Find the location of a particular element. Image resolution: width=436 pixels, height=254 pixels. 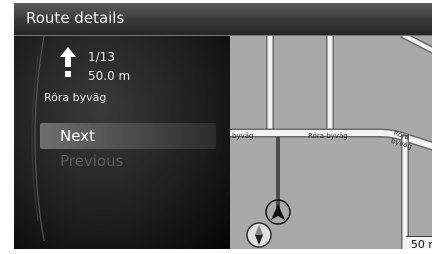

map-scale: 50 m is located at coordinates (419, 242).